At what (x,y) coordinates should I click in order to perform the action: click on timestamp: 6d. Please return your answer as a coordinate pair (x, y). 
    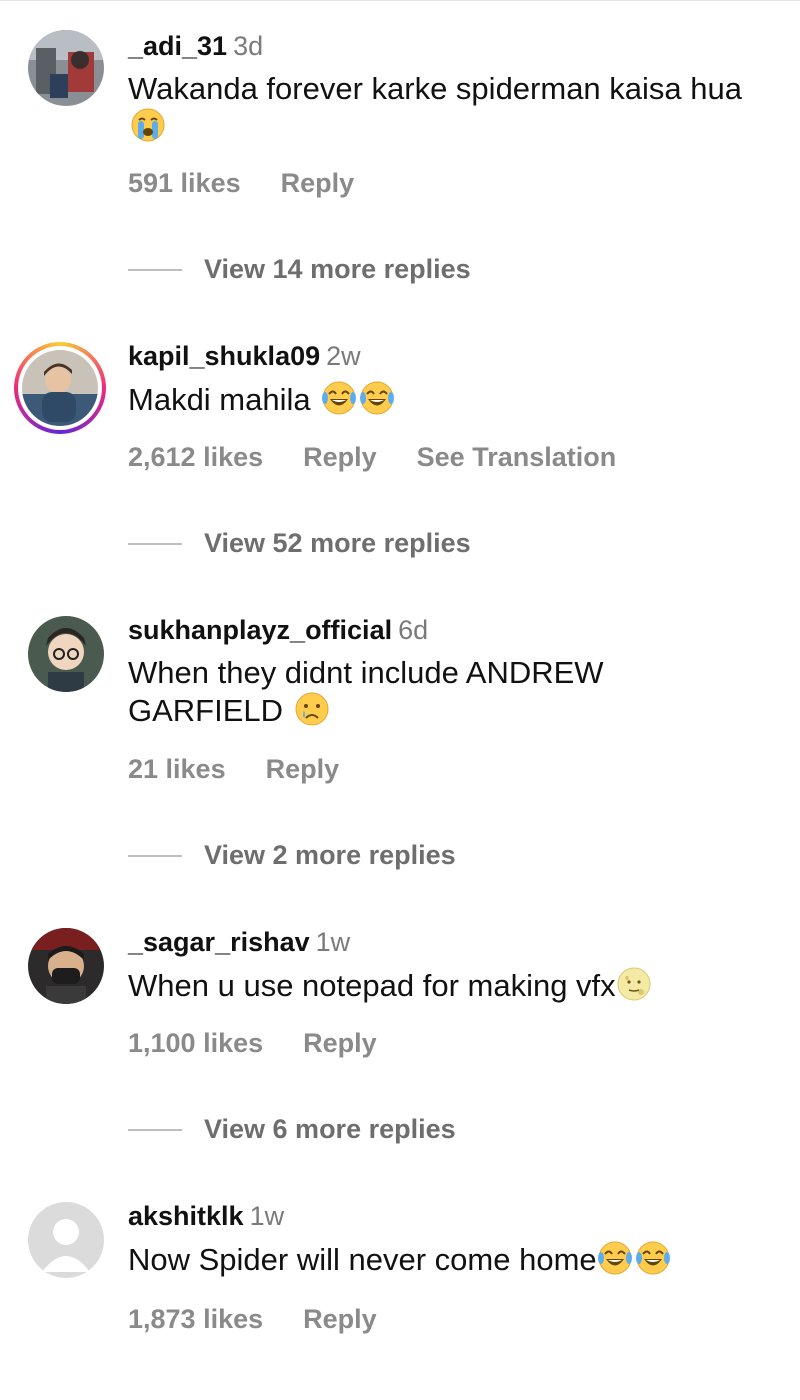
    Looking at the image, I should click on (413, 630).